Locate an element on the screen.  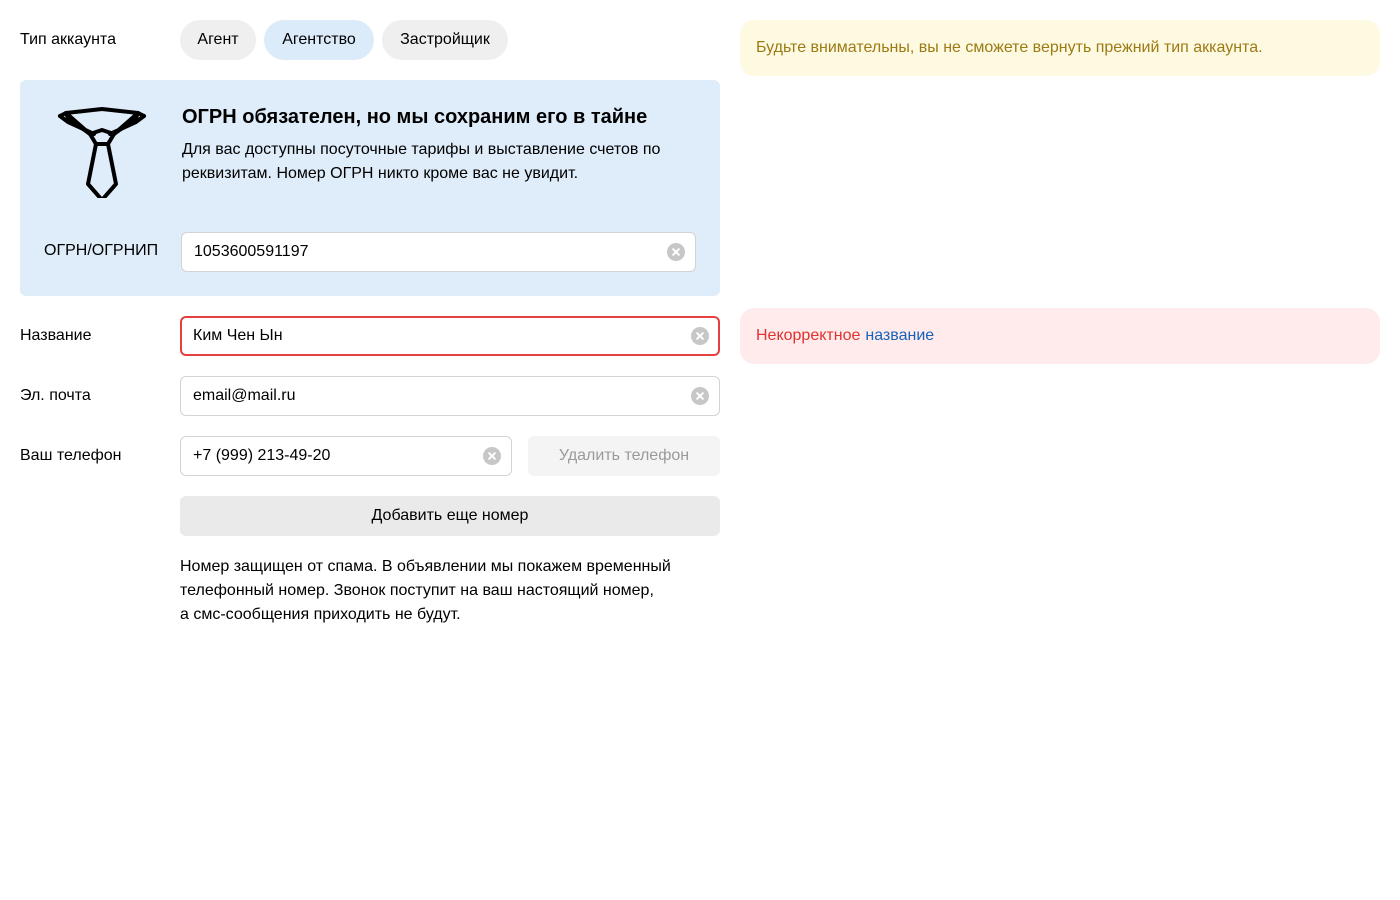
phone-input-value: +7 (999) 213-49-20 is located at coordinates (262, 455).